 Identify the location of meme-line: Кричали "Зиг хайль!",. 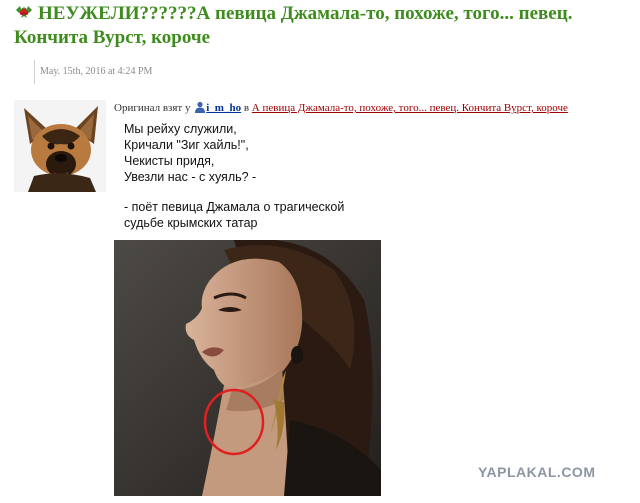
(186, 145).